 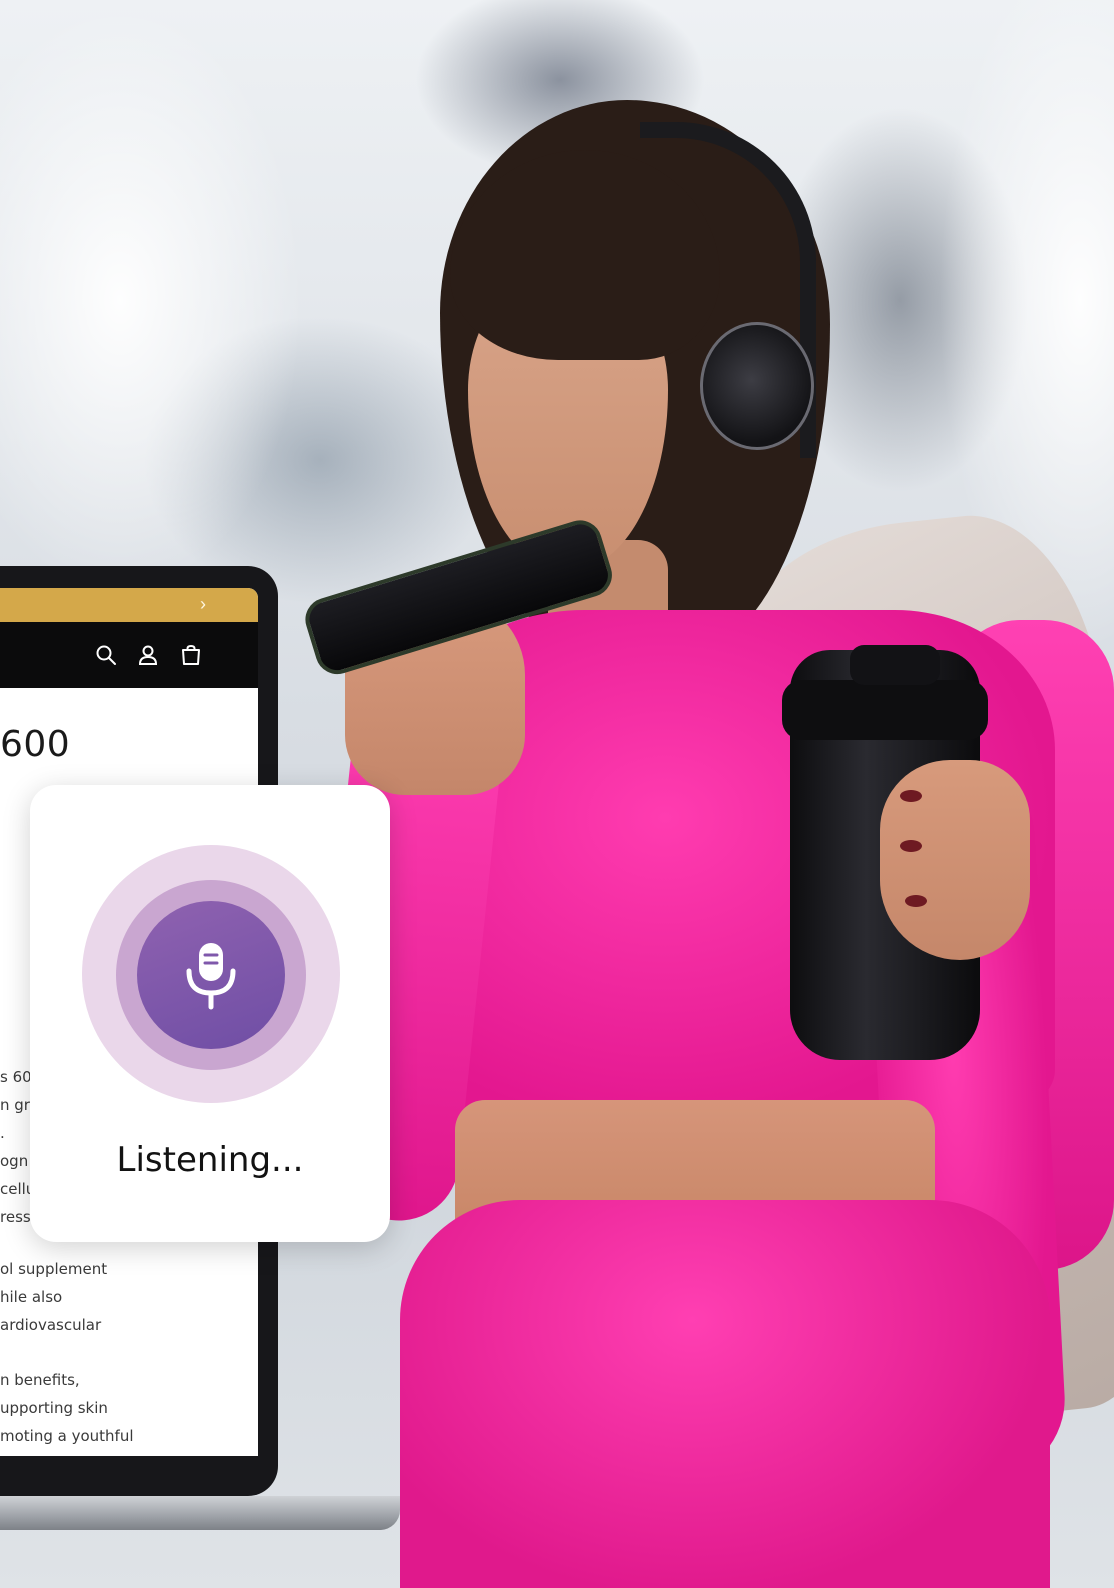 I want to click on description-line: ogn, so click(x=14, y=1161).